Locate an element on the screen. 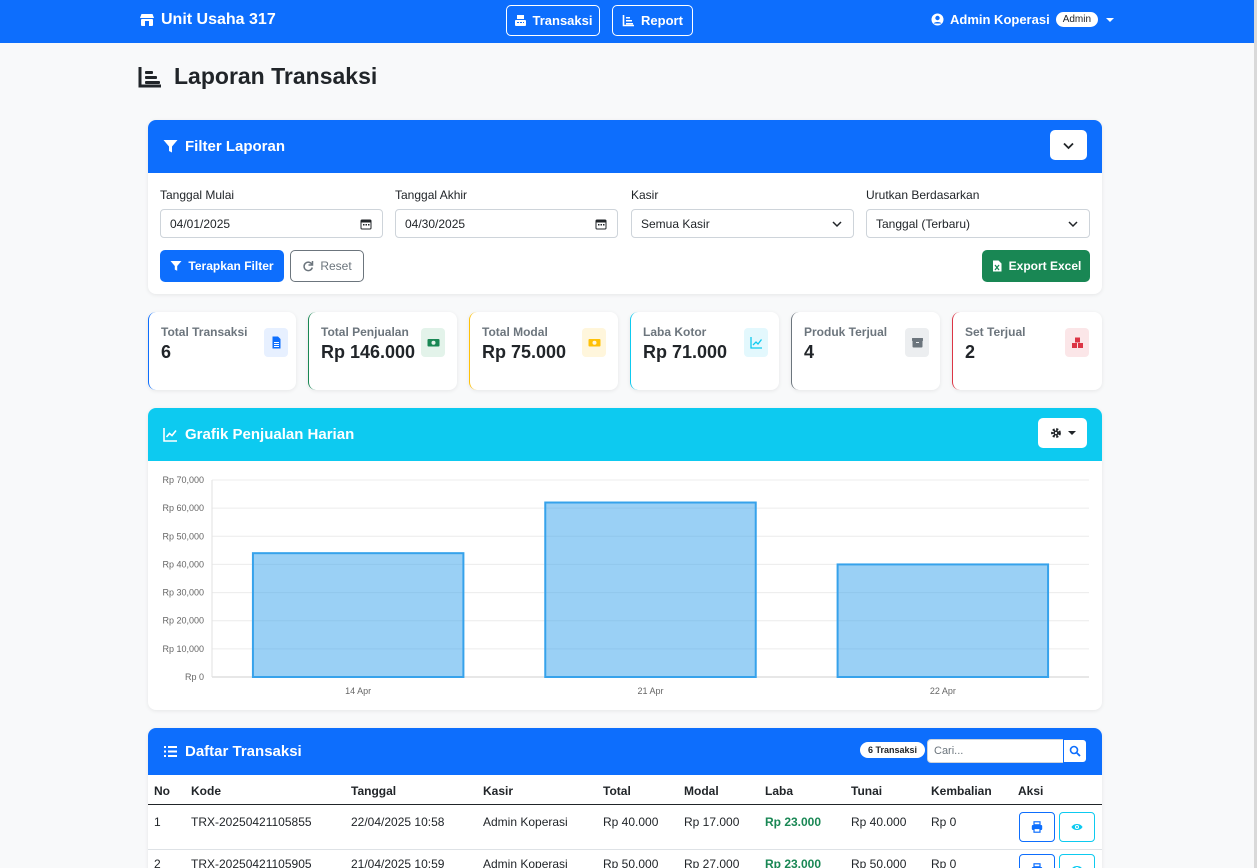 The height and width of the screenshot is (868, 1257). y-tick-label: Rp 10,000 is located at coordinates (183, 649).